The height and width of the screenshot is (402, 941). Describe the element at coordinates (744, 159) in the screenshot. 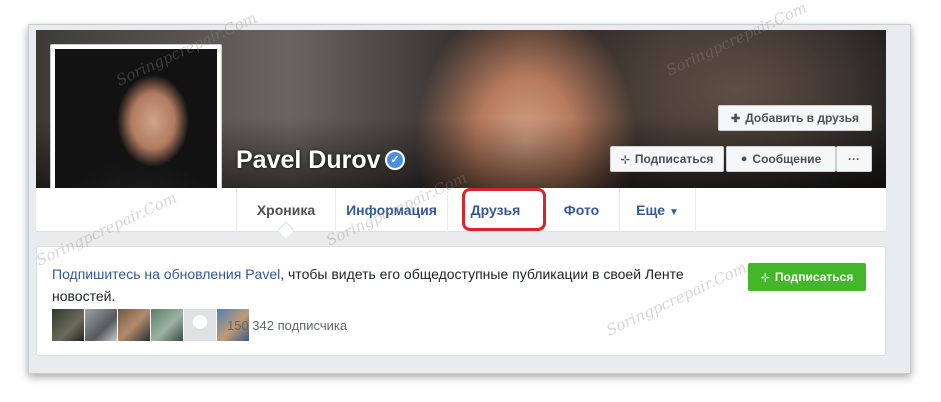

I see `messenger-icon: ●` at that location.